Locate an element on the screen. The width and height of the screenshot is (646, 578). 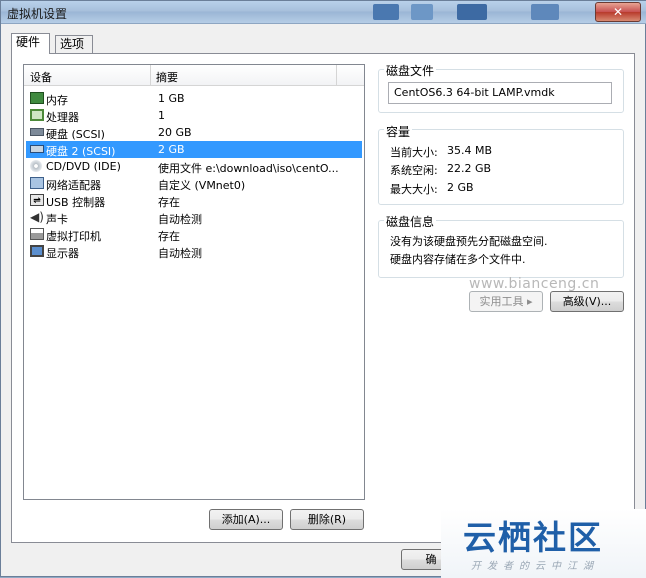
watermark-slogan: 开发者的云中江湖 is located at coordinates (535, 566).